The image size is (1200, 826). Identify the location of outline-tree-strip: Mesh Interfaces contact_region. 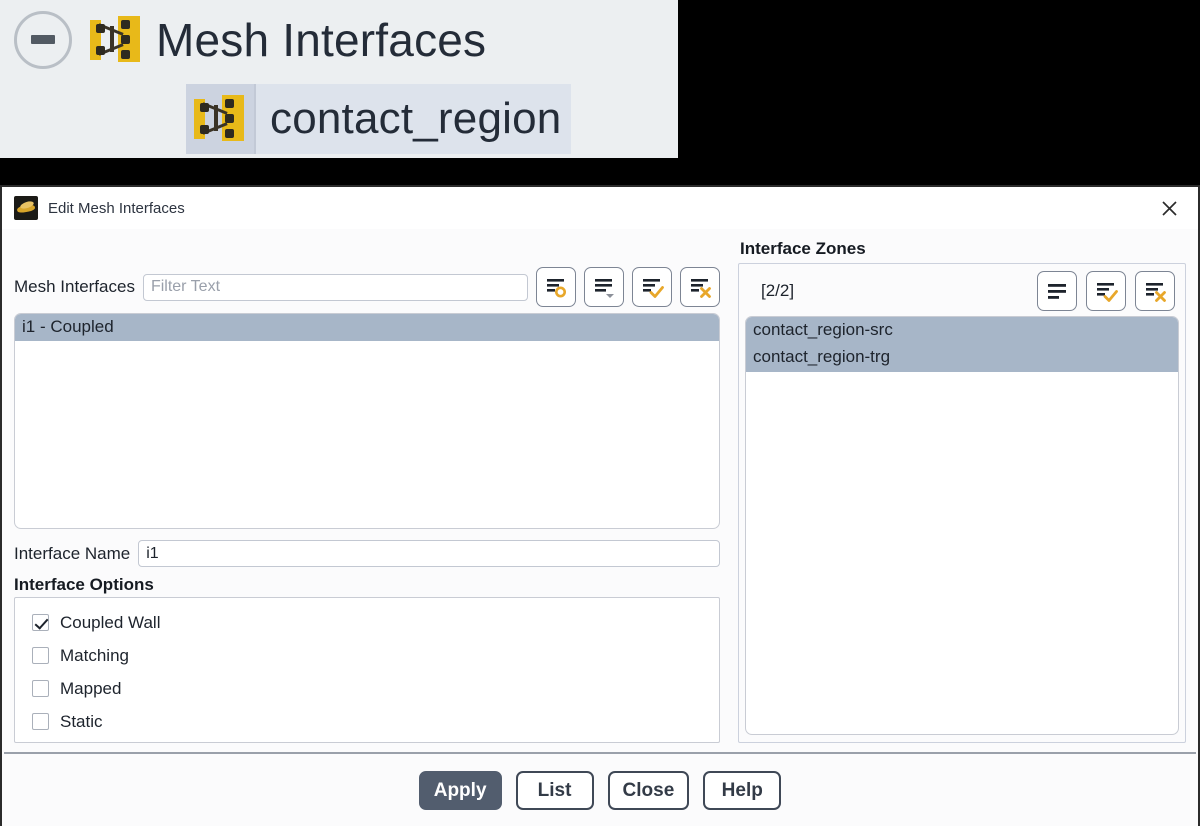
(339, 79).